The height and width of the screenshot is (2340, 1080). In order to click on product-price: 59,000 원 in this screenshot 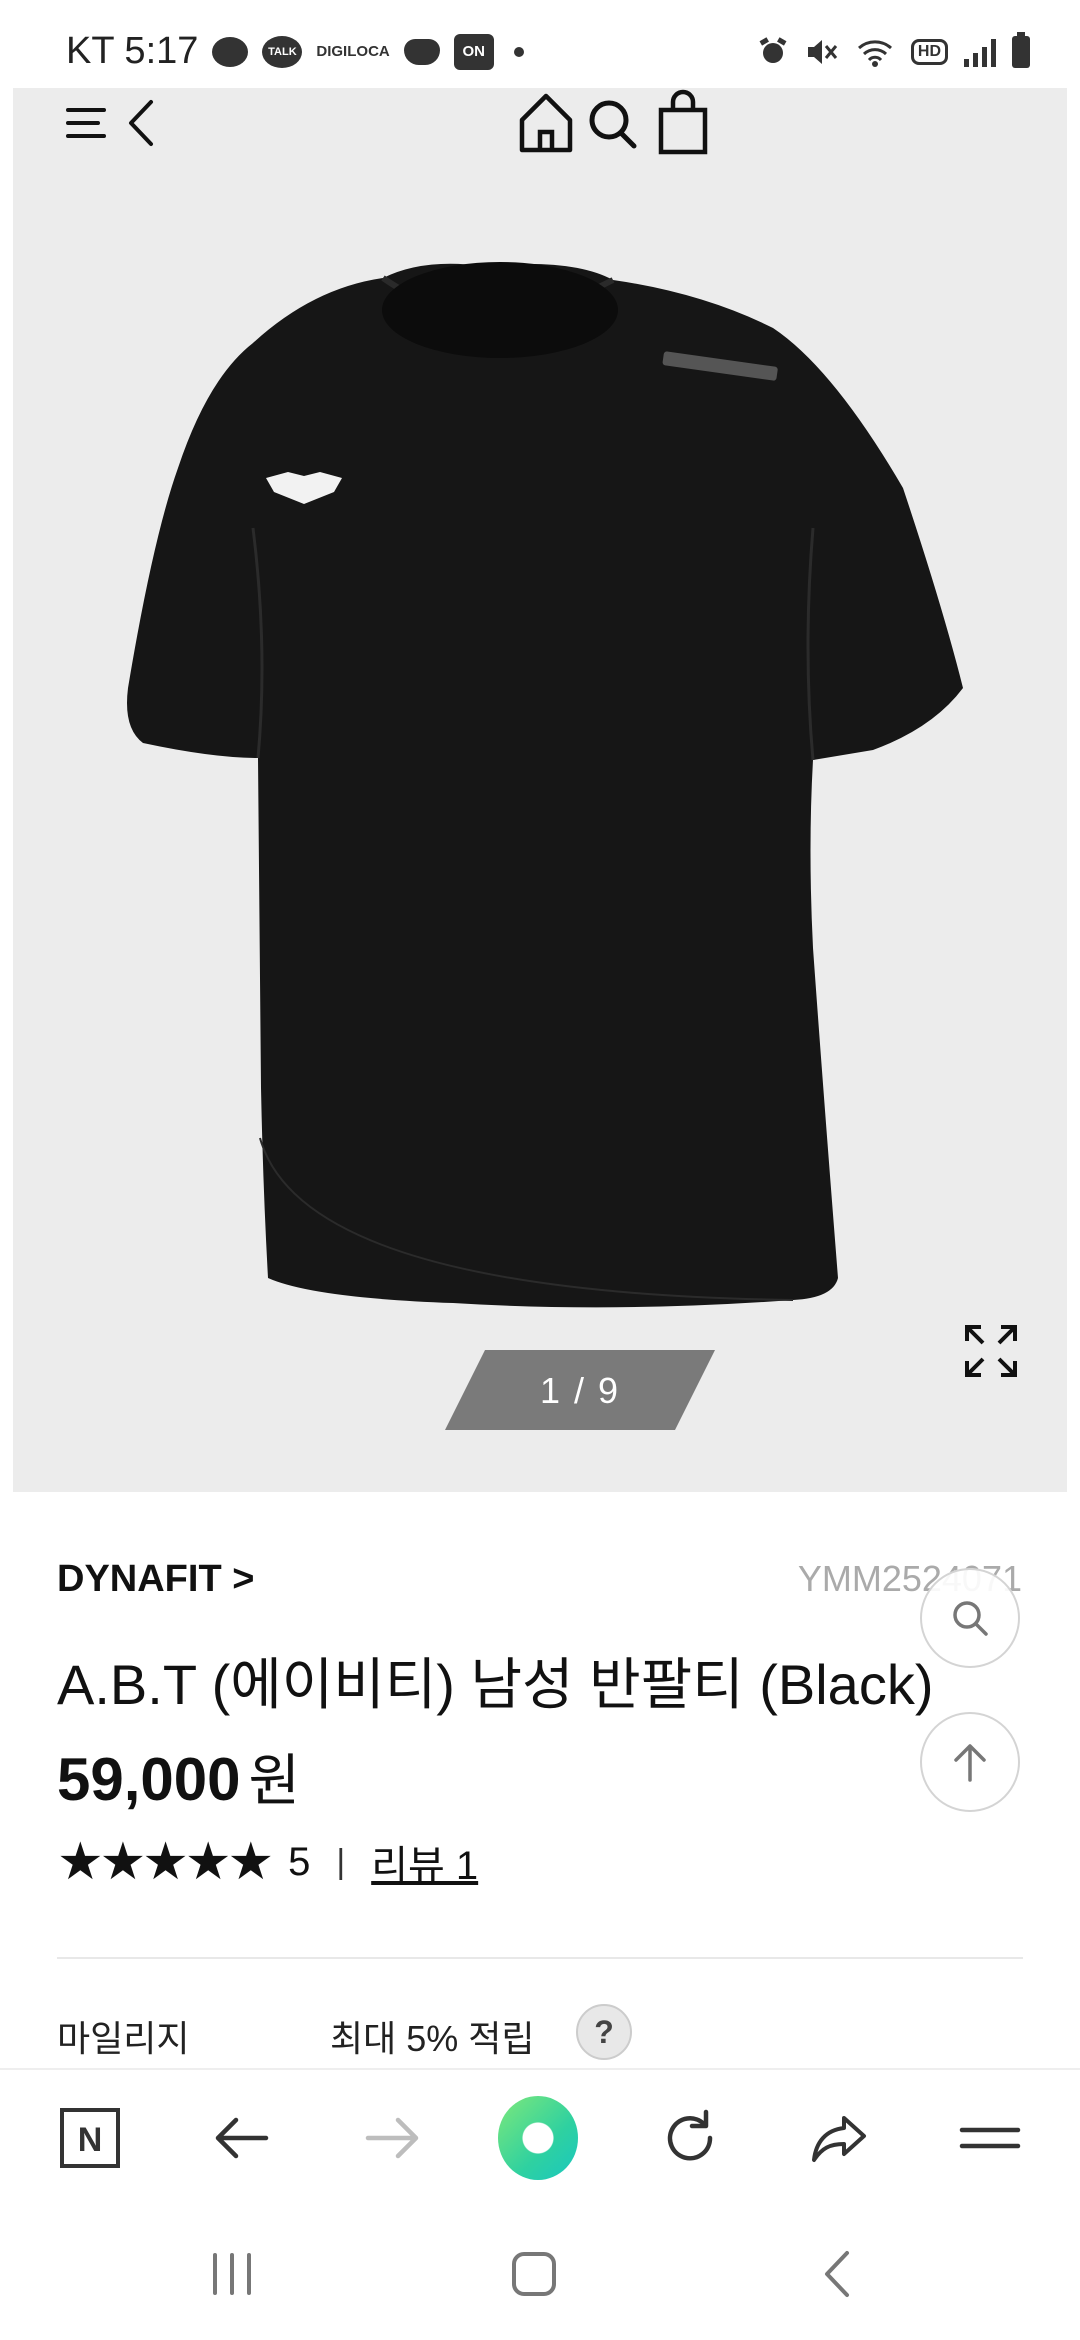, I will do `click(178, 1776)`.